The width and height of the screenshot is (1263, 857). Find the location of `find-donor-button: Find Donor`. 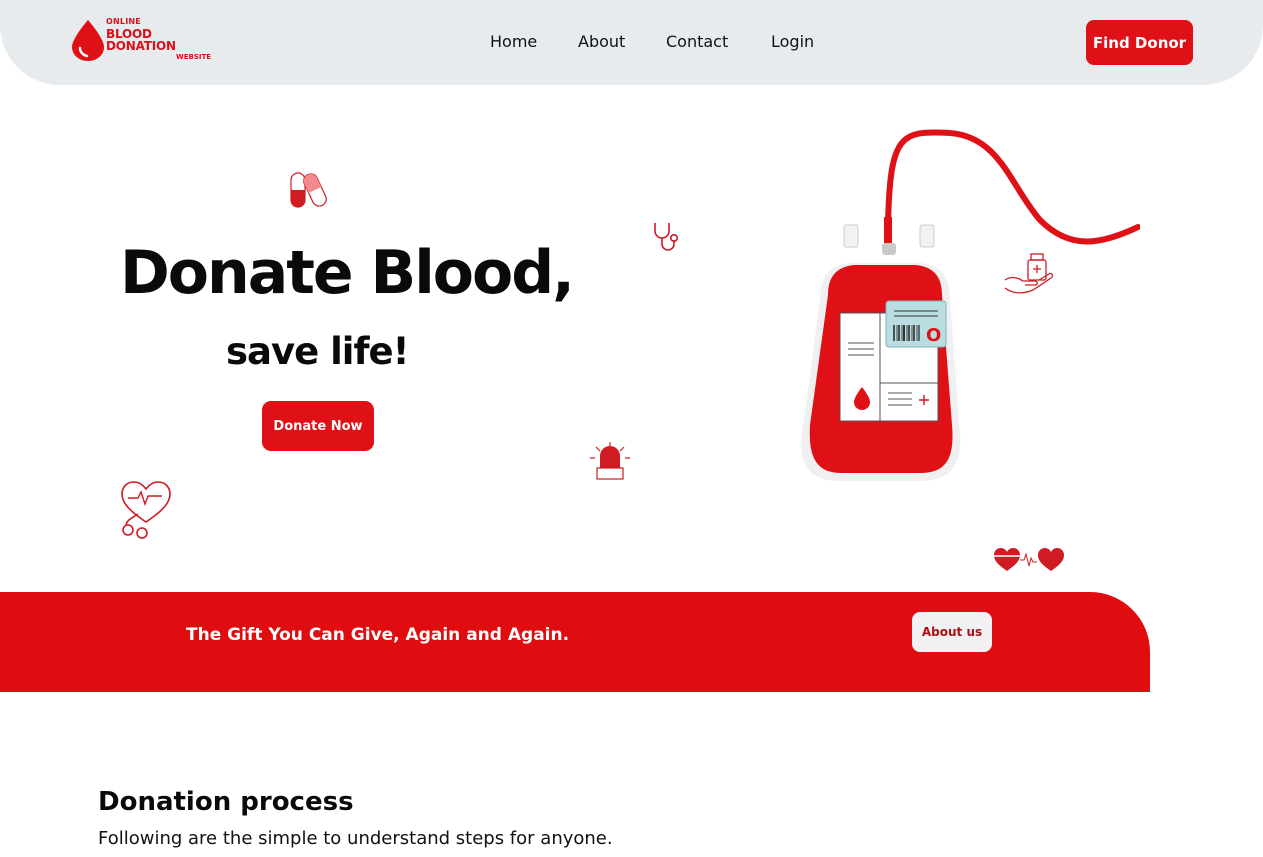

find-donor-button: Find Donor is located at coordinates (1139, 42).